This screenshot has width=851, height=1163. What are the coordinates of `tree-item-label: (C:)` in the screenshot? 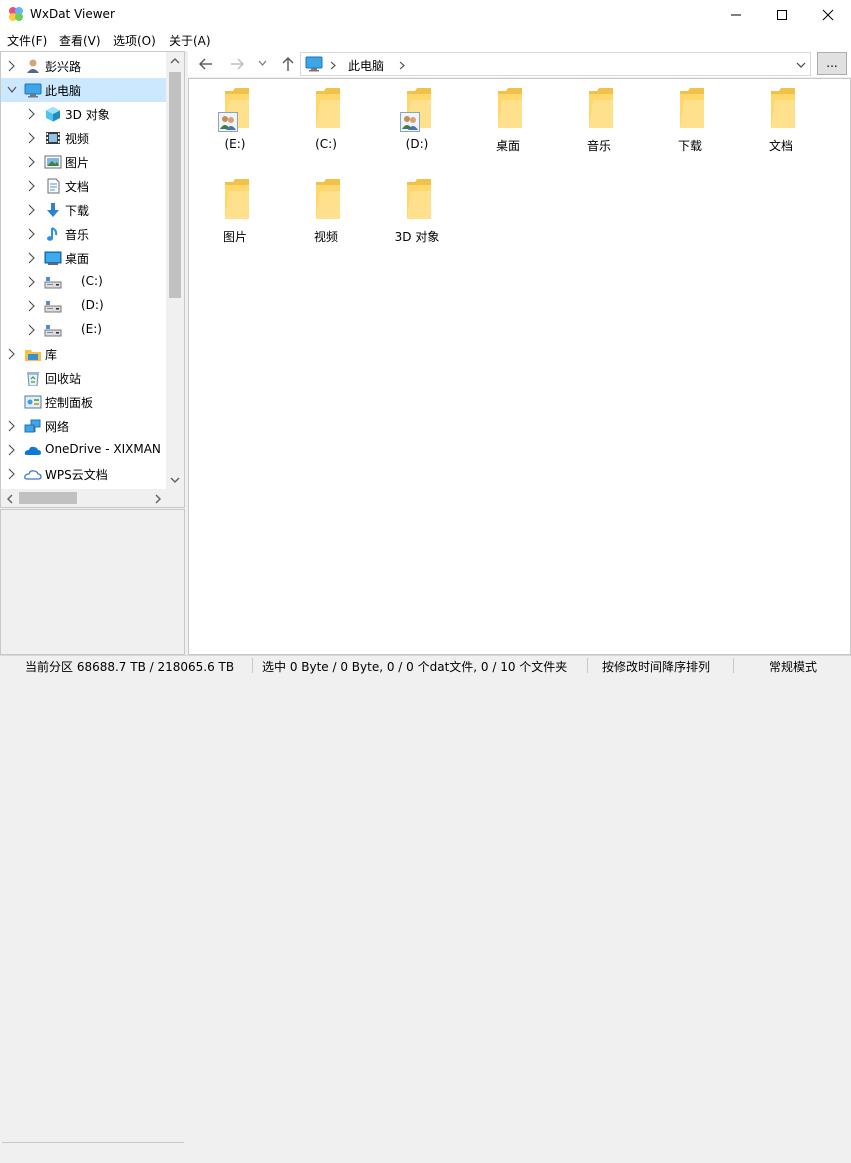 It's located at (92, 281).